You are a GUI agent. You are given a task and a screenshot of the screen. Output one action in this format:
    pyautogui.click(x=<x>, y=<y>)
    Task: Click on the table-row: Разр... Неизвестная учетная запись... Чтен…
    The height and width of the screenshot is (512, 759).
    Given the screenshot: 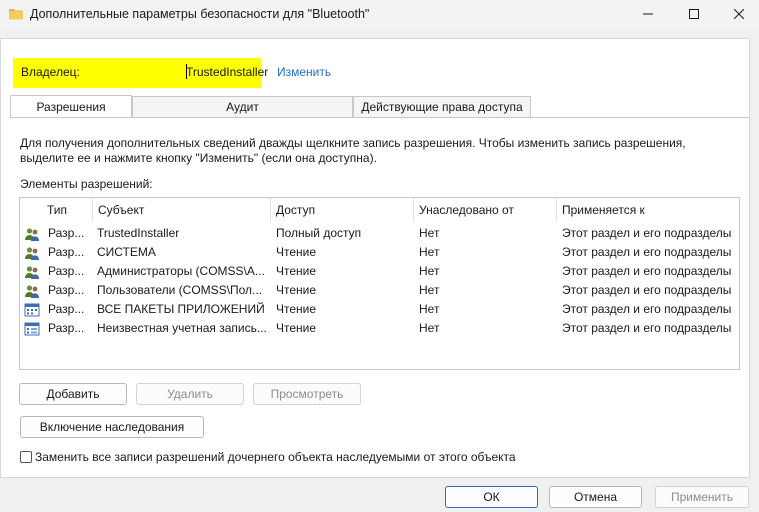 What is the action you would take?
    pyautogui.click(x=379, y=328)
    